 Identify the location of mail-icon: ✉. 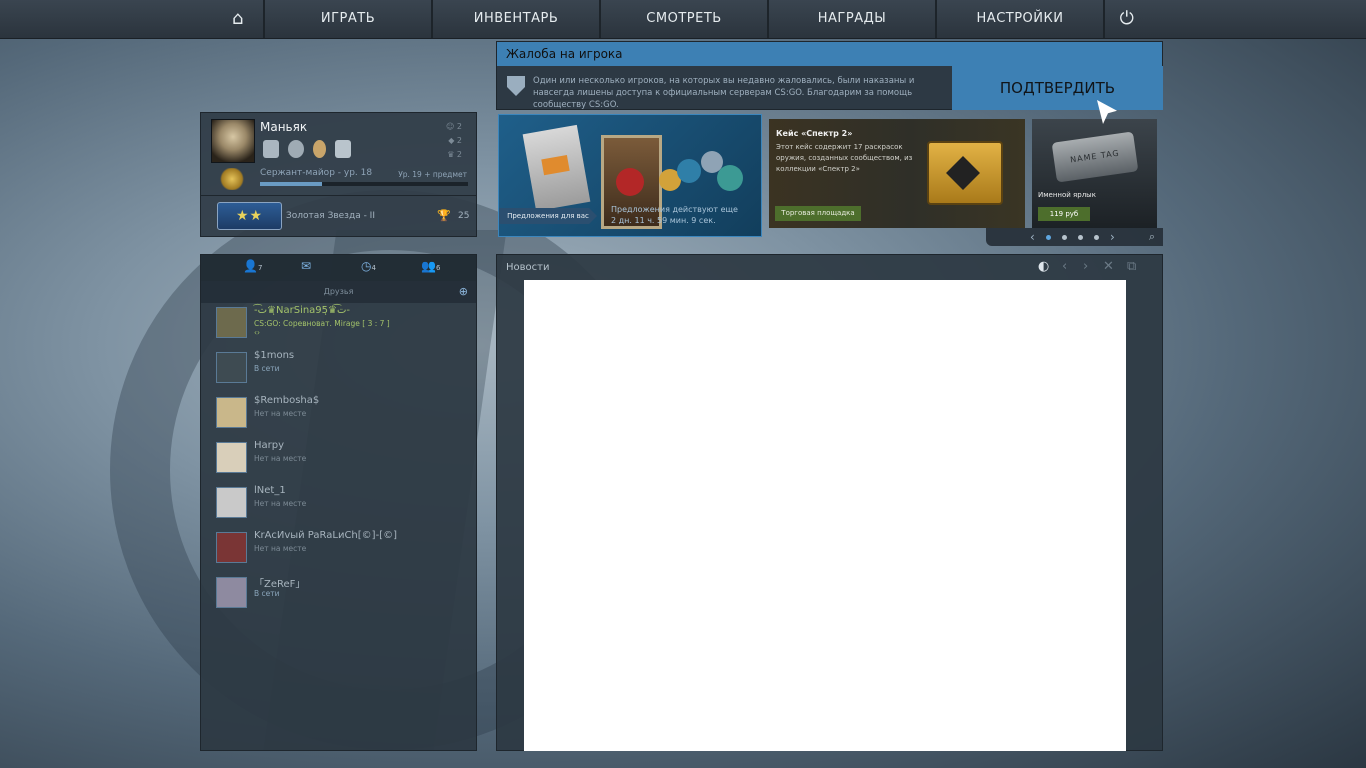
(306, 266).